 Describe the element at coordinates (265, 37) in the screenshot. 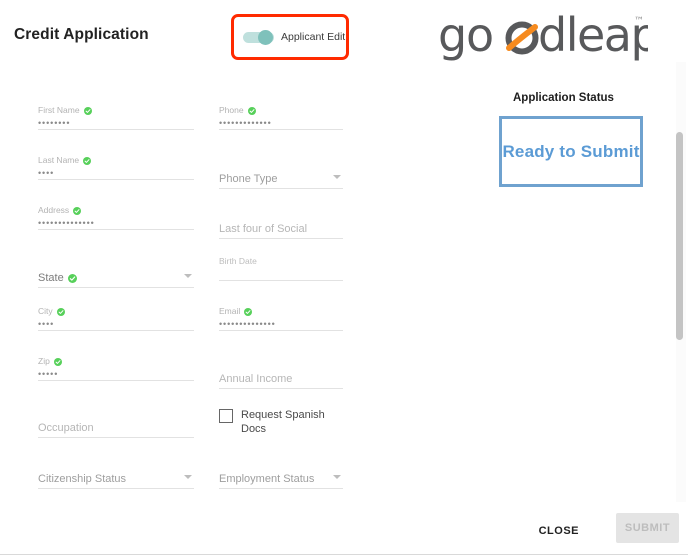

I see `toggle-knob-icon` at that location.